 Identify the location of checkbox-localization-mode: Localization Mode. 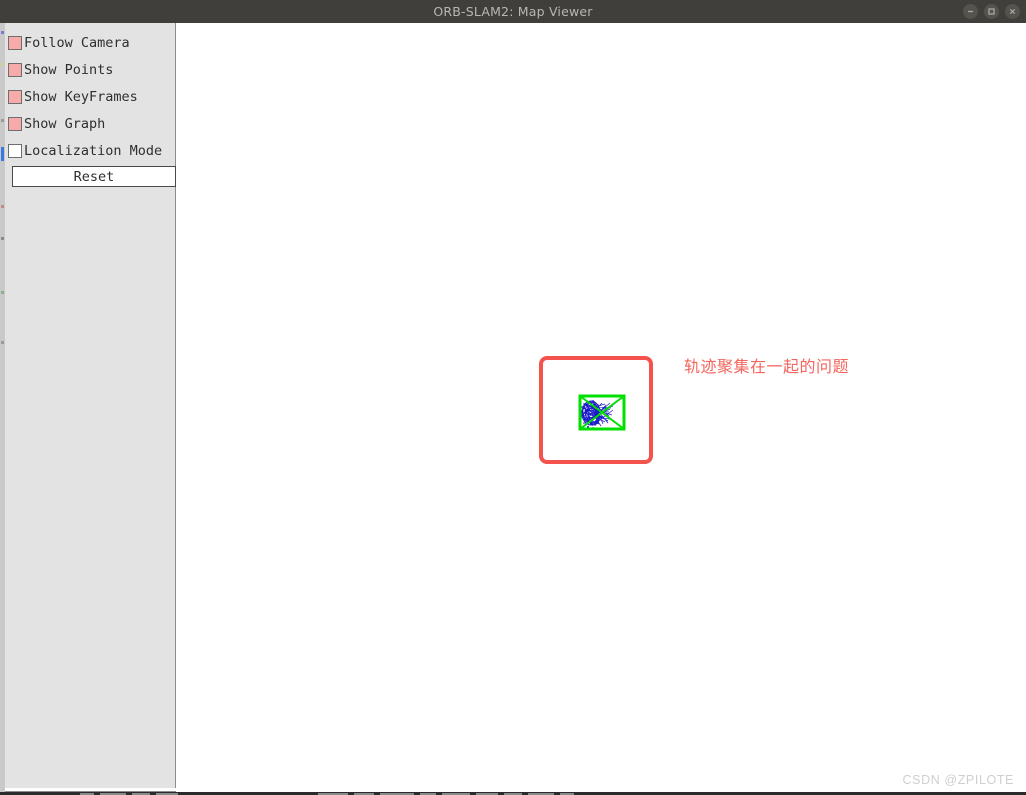
(85, 151).